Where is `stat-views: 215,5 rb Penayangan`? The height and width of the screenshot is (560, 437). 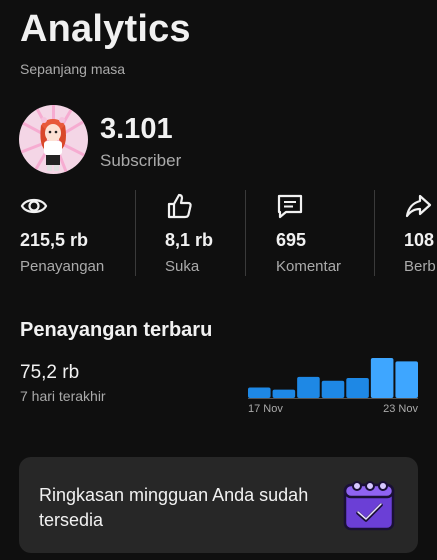
stat-views: 215,5 rb Penayangan is located at coordinates (75, 234).